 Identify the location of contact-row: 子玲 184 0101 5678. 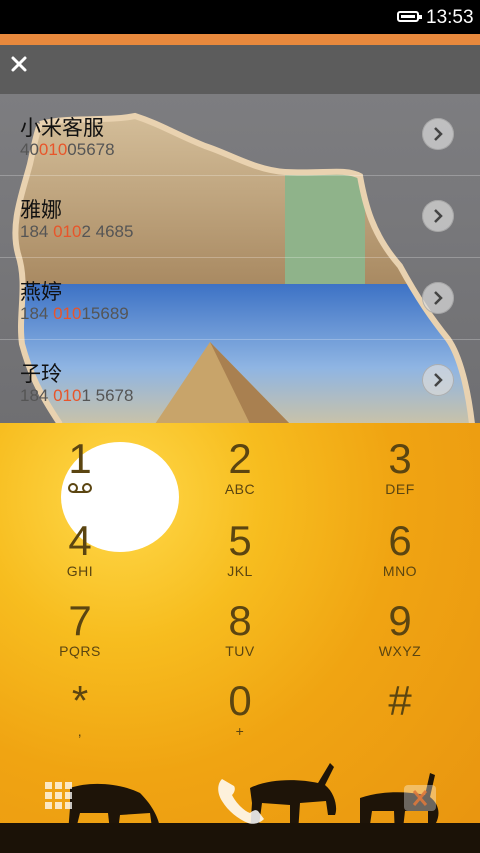
(240, 381).